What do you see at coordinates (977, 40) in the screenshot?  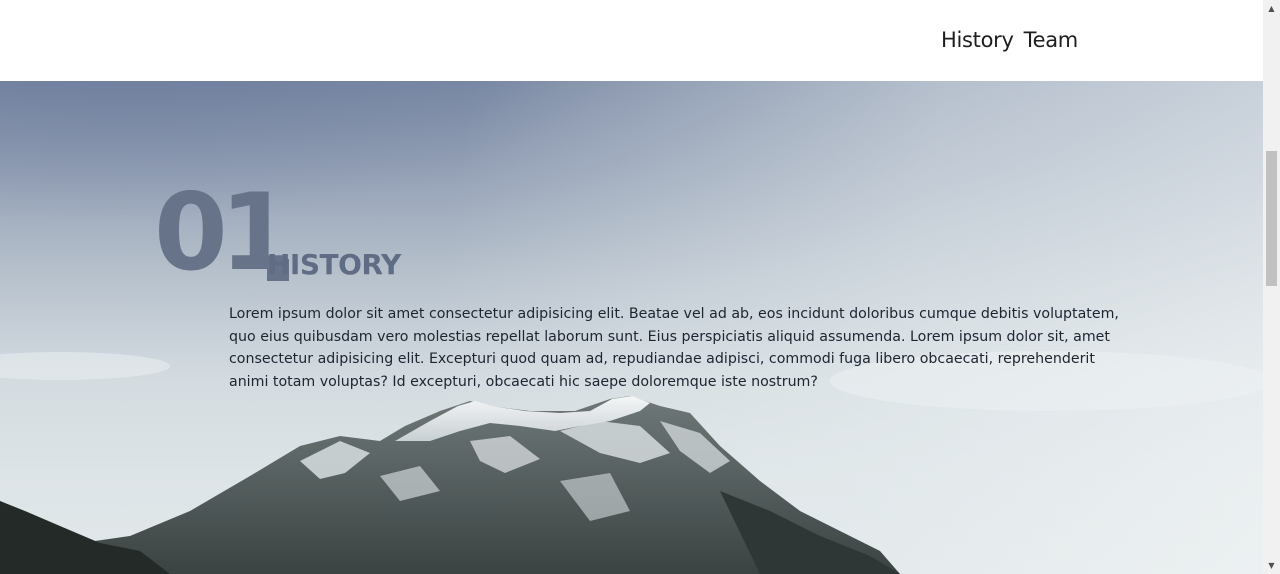 I see `nav-link-history: History` at bounding box center [977, 40].